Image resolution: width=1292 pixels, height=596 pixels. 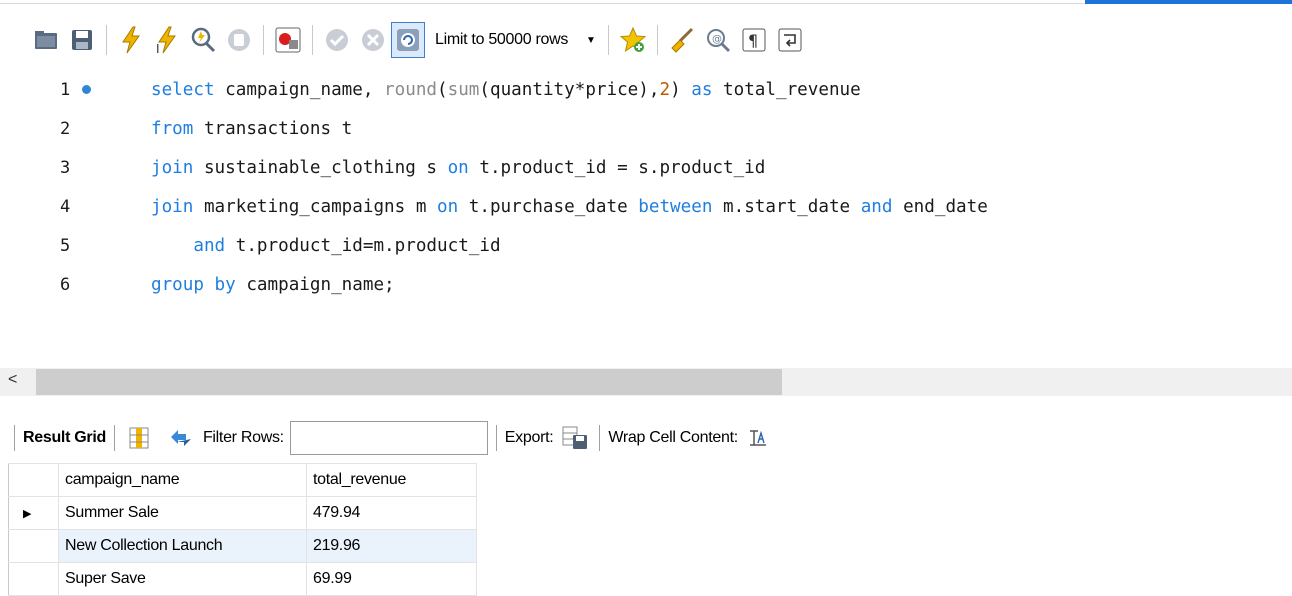 What do you see at coordinates (65, 246) in the screenshot?
I see `line-number: 5` at bounding box center [65, 246].